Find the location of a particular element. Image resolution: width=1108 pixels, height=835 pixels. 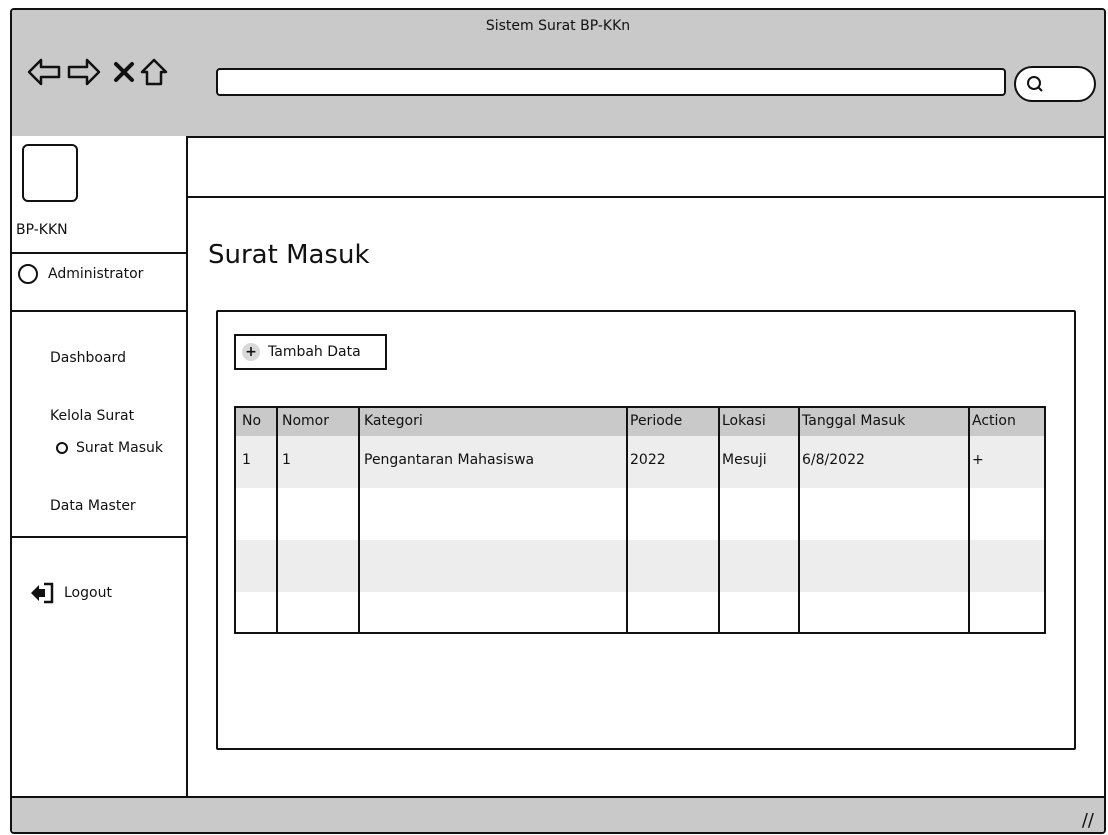

home-icon is located at coordinates (154, 72).